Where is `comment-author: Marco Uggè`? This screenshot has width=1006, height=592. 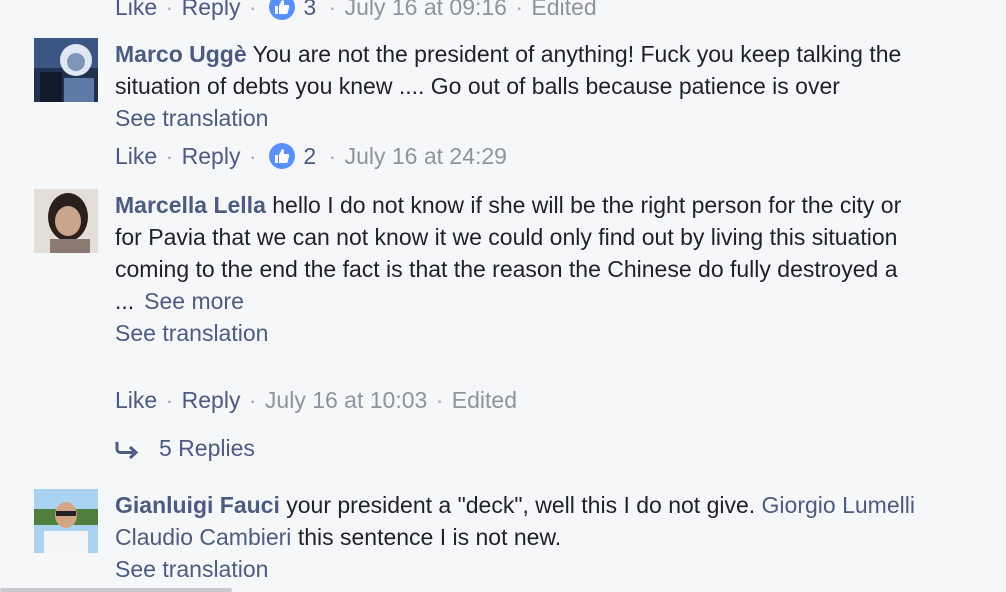
comment-author: Marco Uggè is located at coordinates (181, 54).